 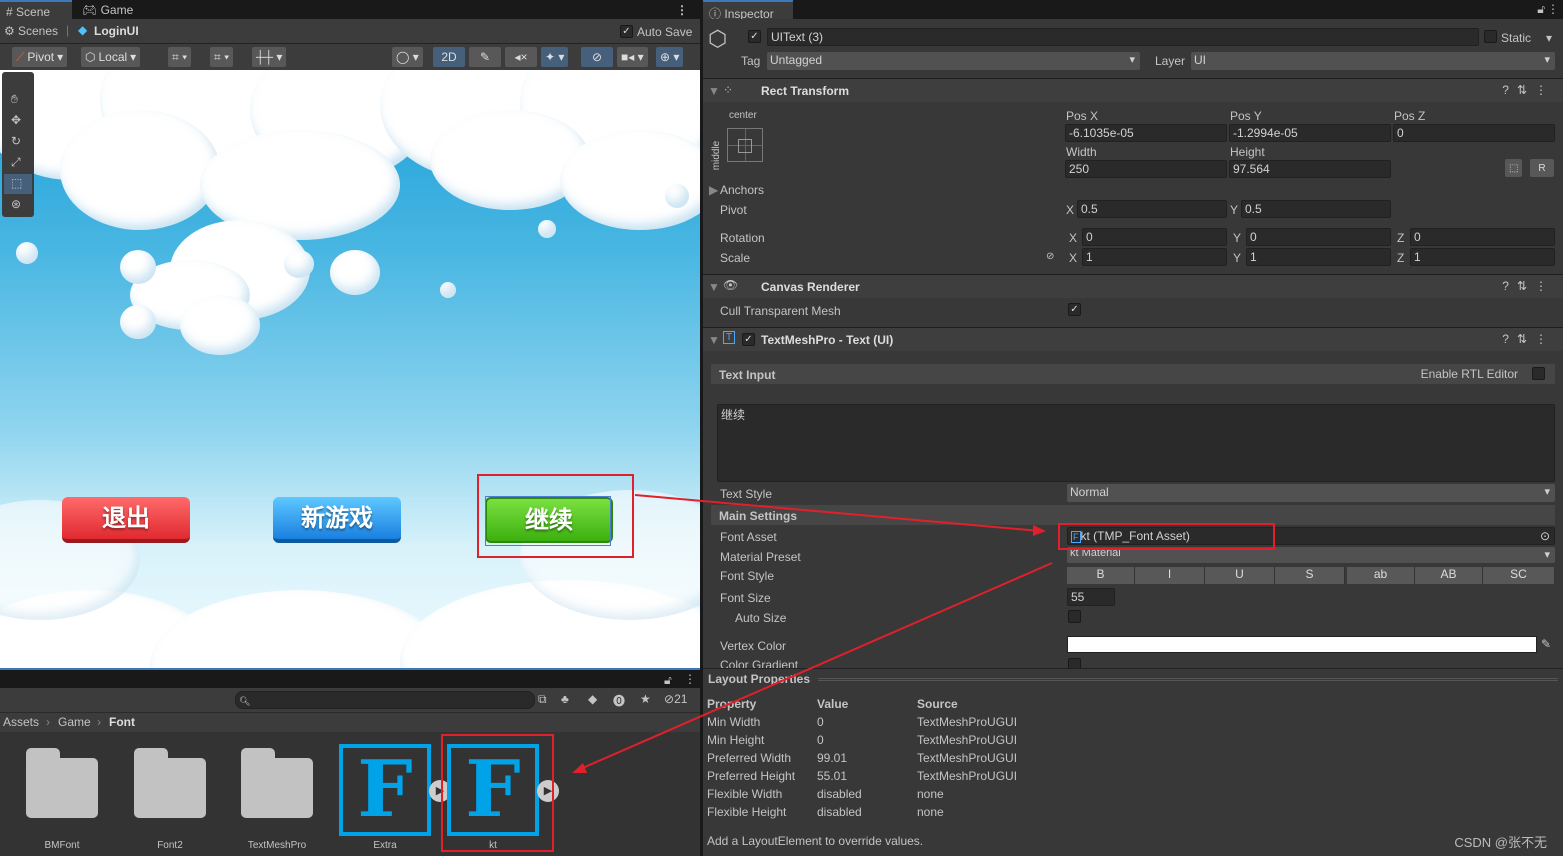 I want to click on font-style-lowercase: ab, so click(x=1381, y=575).